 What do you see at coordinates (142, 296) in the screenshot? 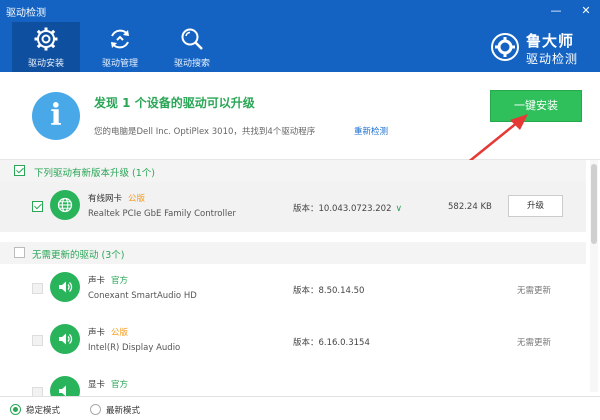
I see `driver-name: Conexant SmartAudio HD` at bounding box center [142, 296].